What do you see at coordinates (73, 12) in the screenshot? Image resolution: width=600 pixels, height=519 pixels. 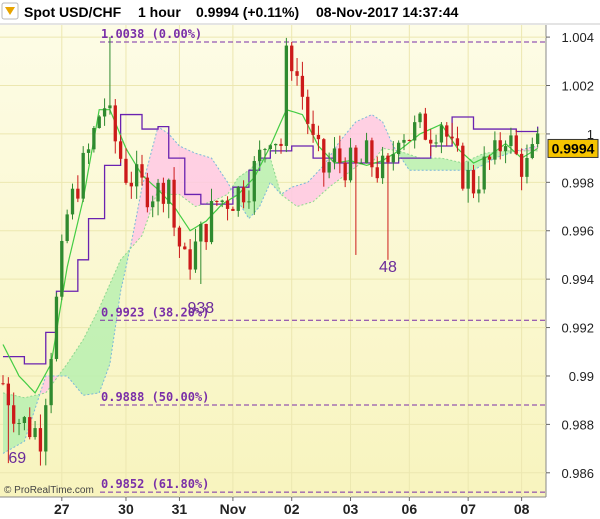 I see `chart-title: Spot USD/CHF` at bounding box center [73, 12].